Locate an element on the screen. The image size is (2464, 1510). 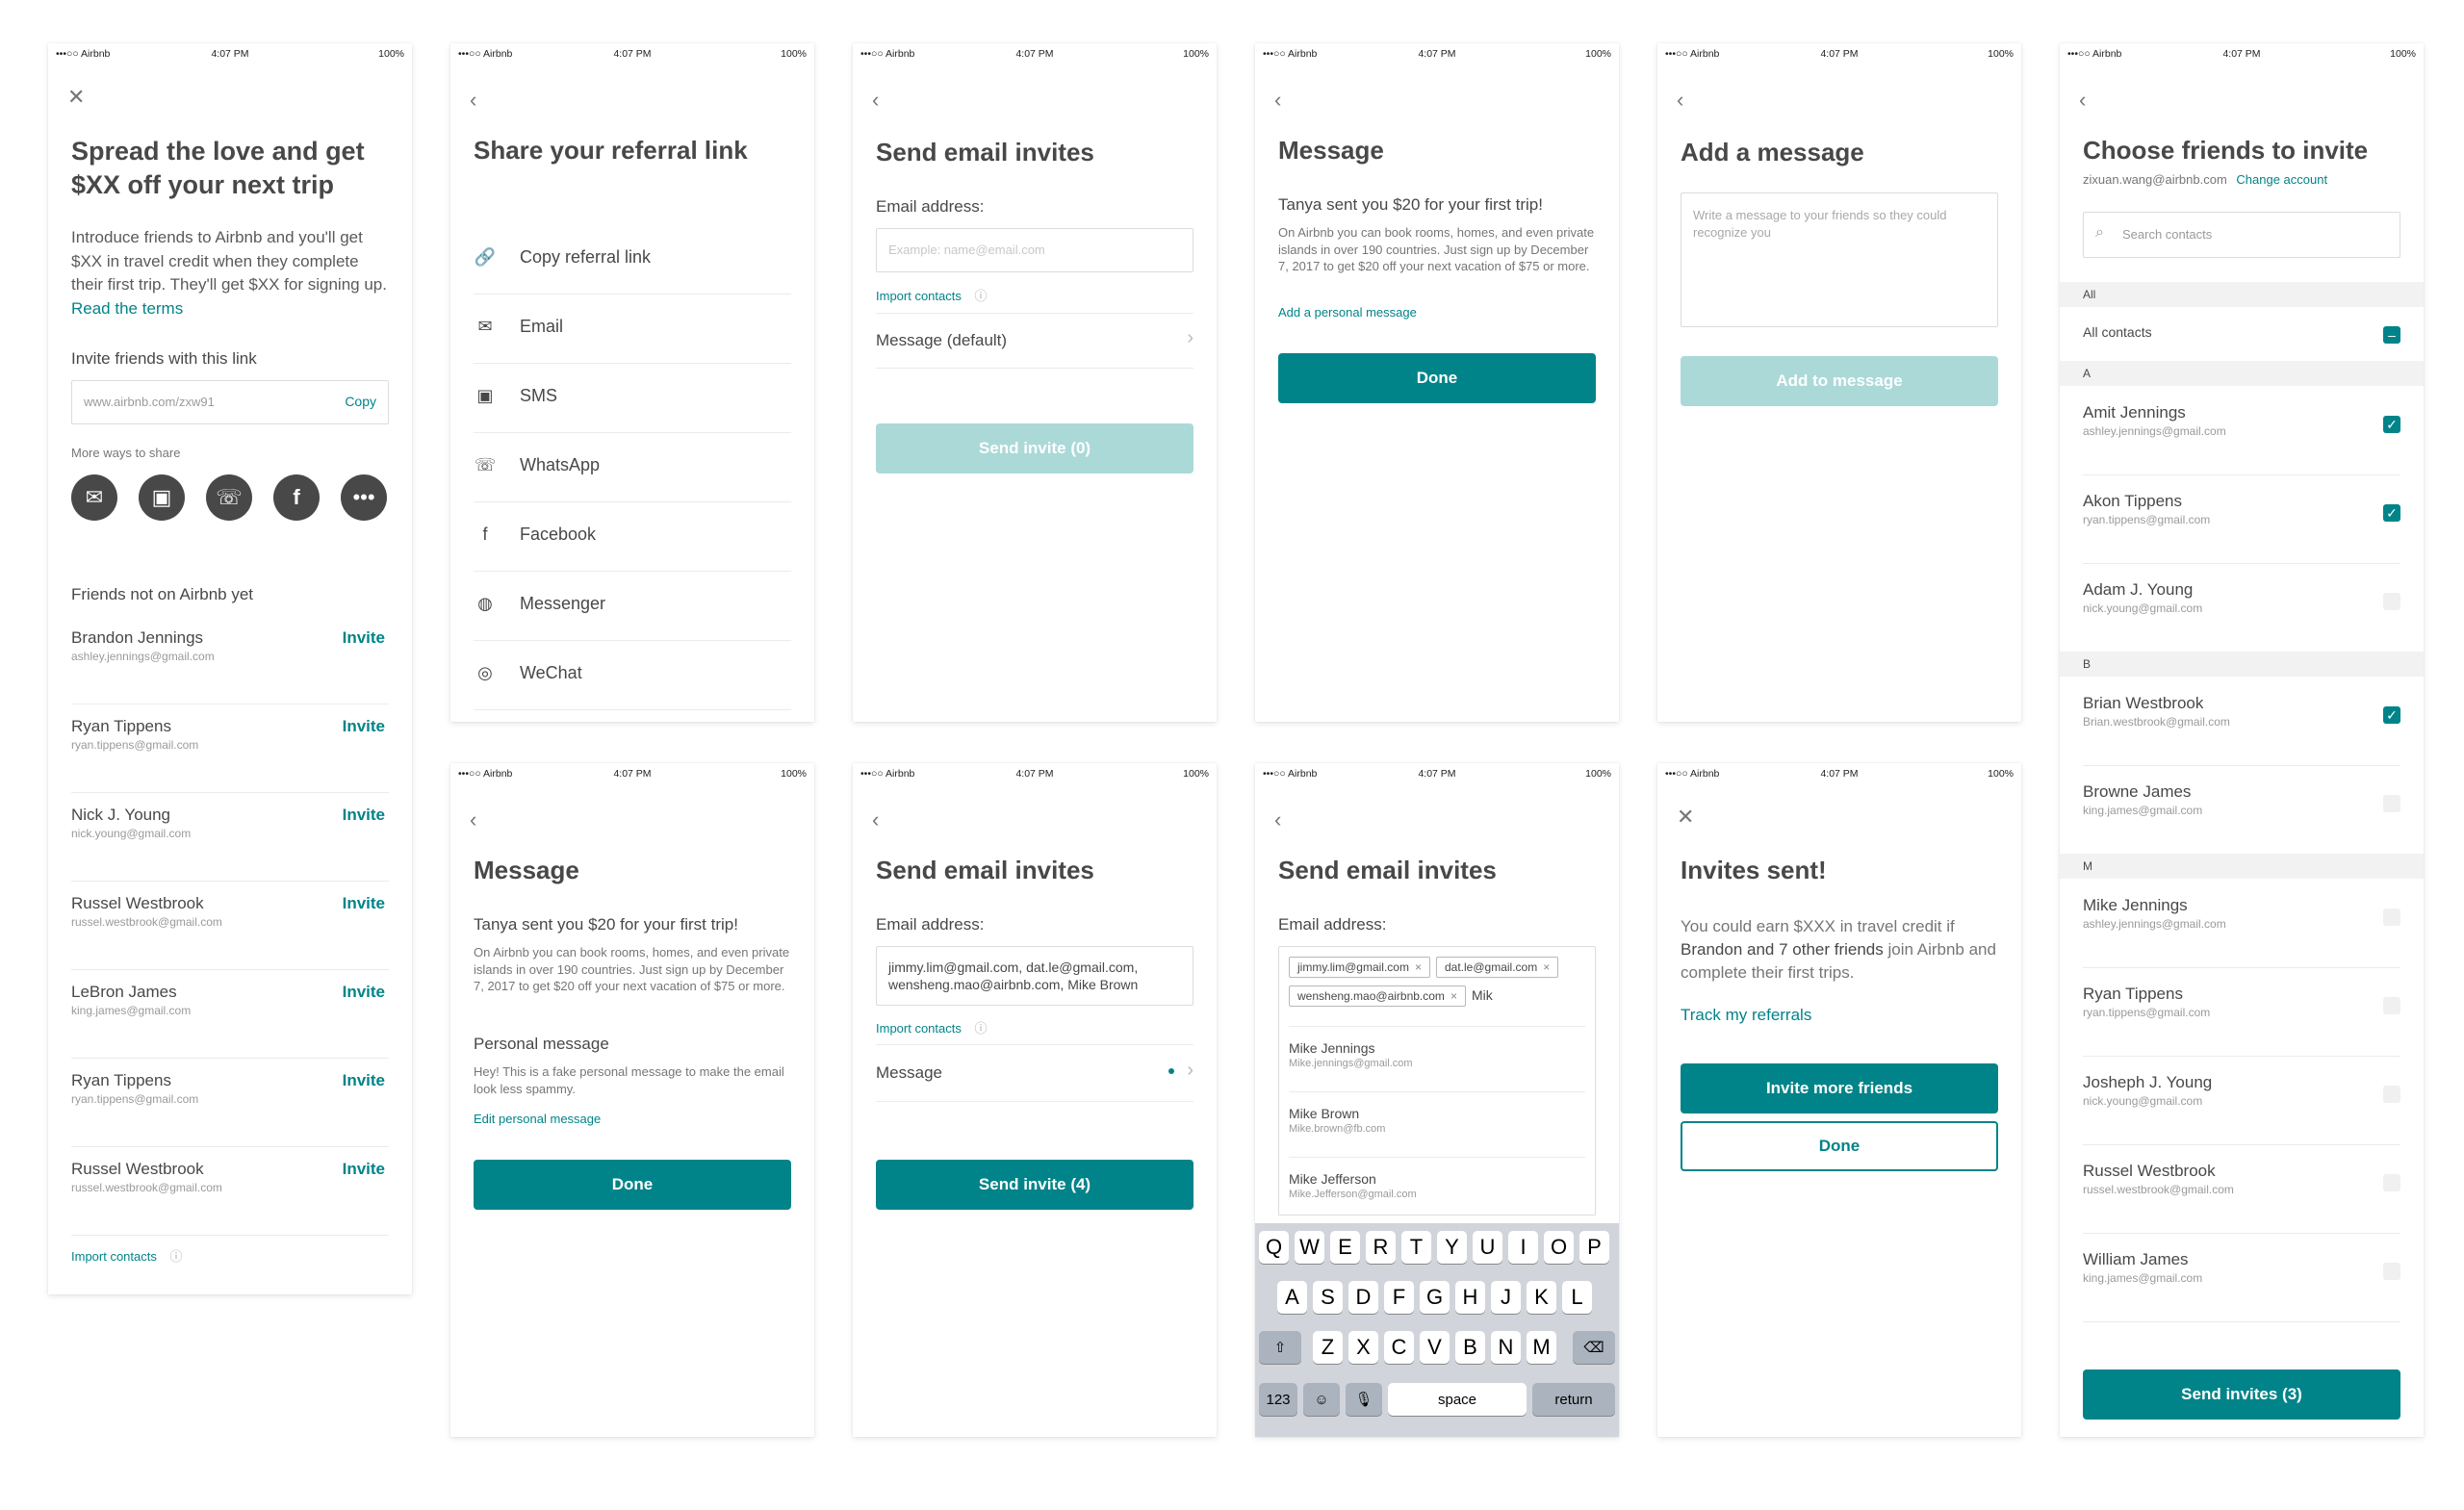
suggestion-item: Mike Jennings Mike.jennings@gmail.com is located at coordinates (1437, 1059).